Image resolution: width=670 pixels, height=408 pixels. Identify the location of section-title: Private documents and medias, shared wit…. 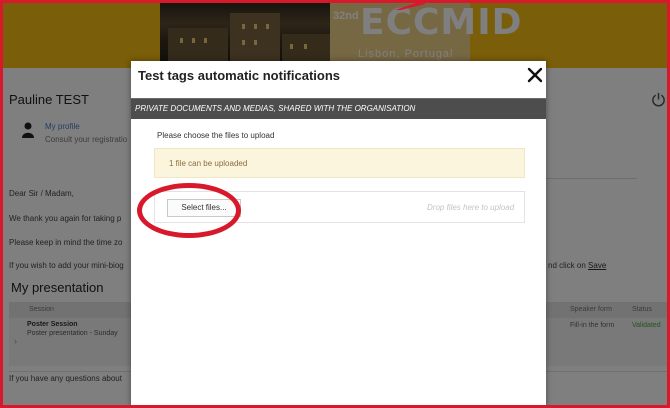
(275, 108).